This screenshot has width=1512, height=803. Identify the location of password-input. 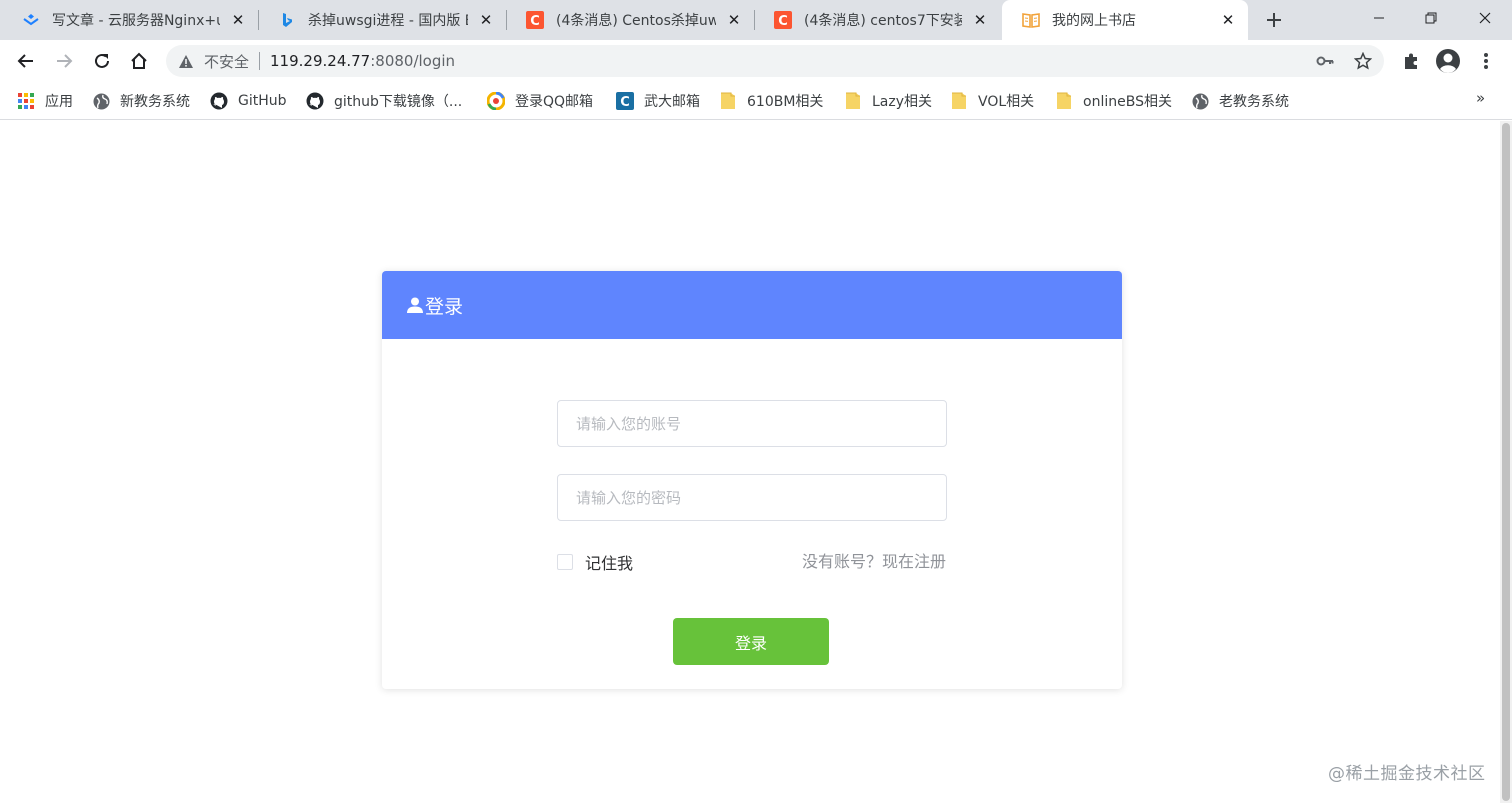
(752, 497).